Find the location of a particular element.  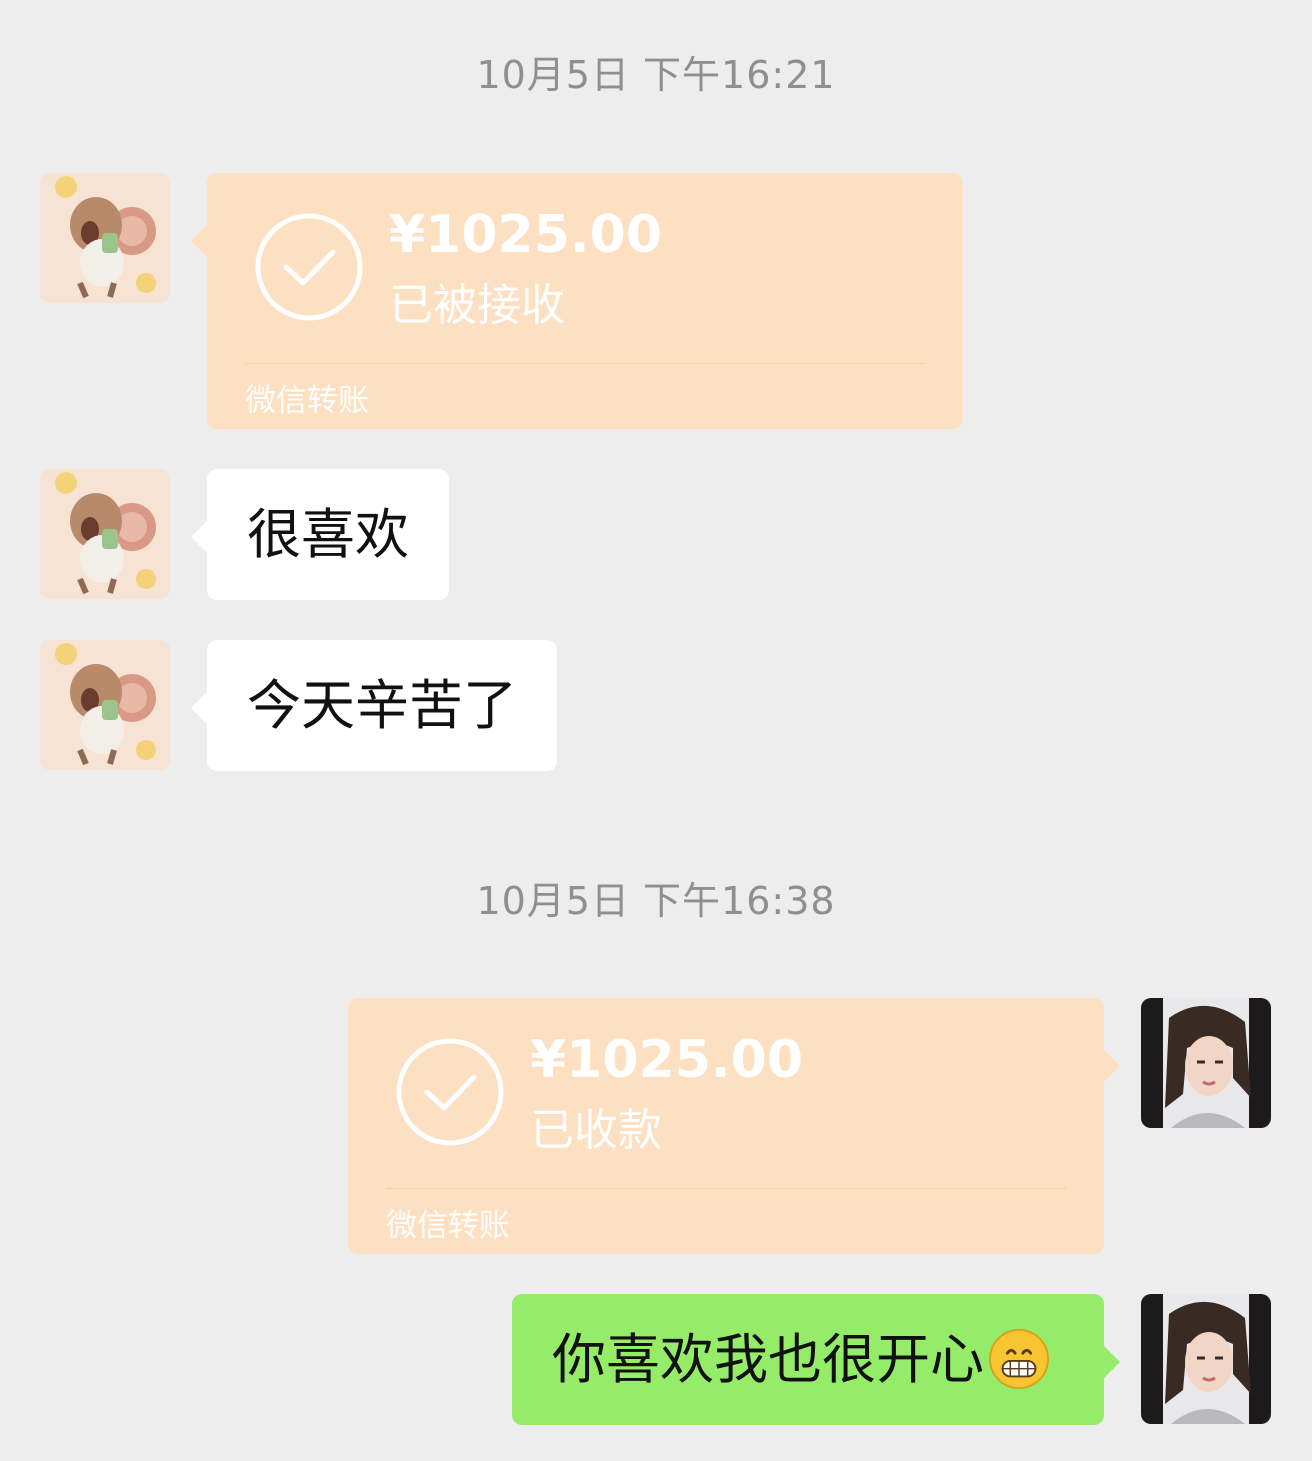

transfer-bubble: ¥1025.00 已被接收 微信转账 is located at coordinates (577, 301).